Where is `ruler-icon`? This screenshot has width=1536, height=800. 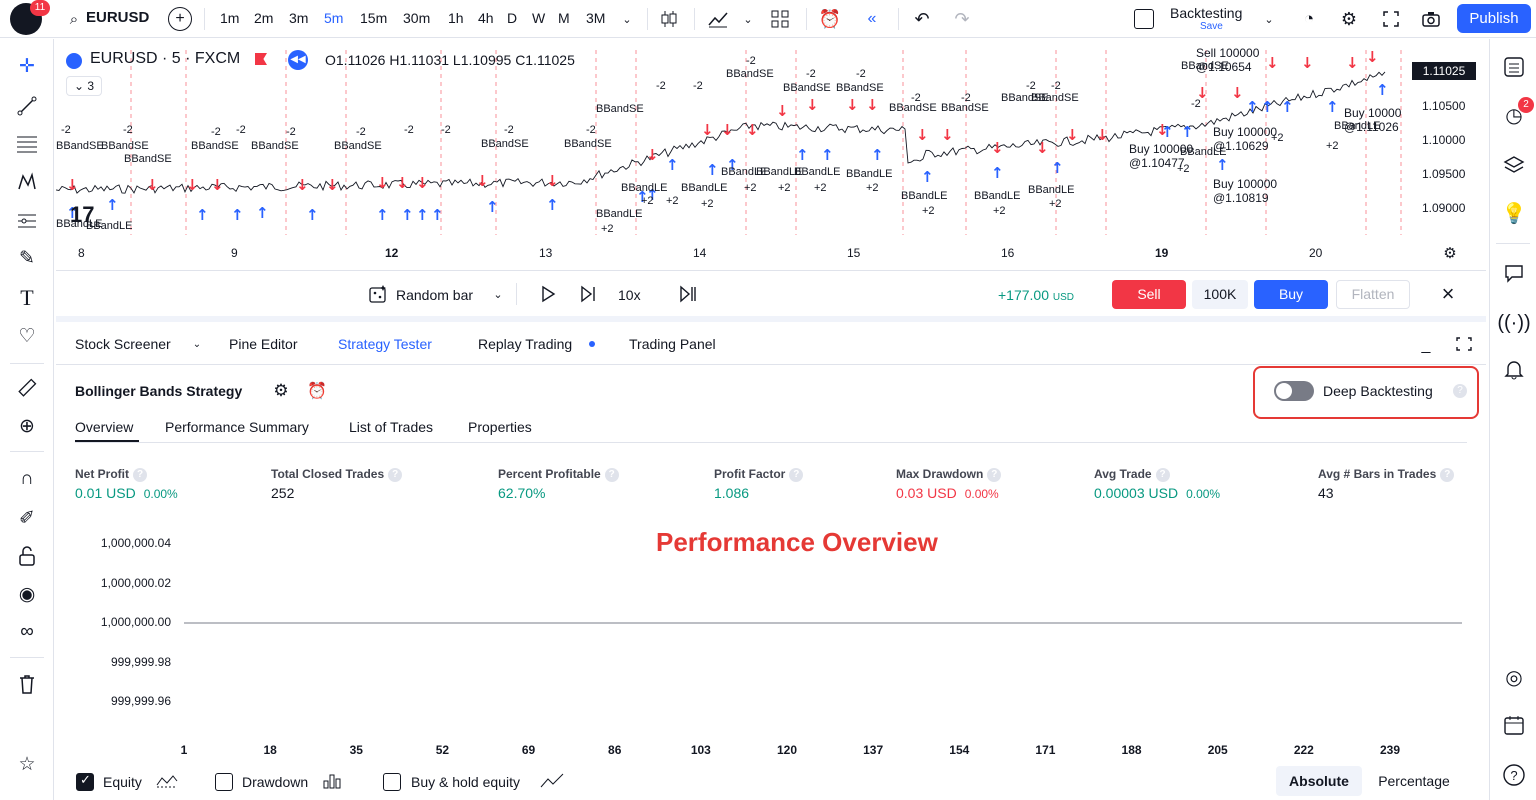
ruler-icon is located at coordinates (27, 388).